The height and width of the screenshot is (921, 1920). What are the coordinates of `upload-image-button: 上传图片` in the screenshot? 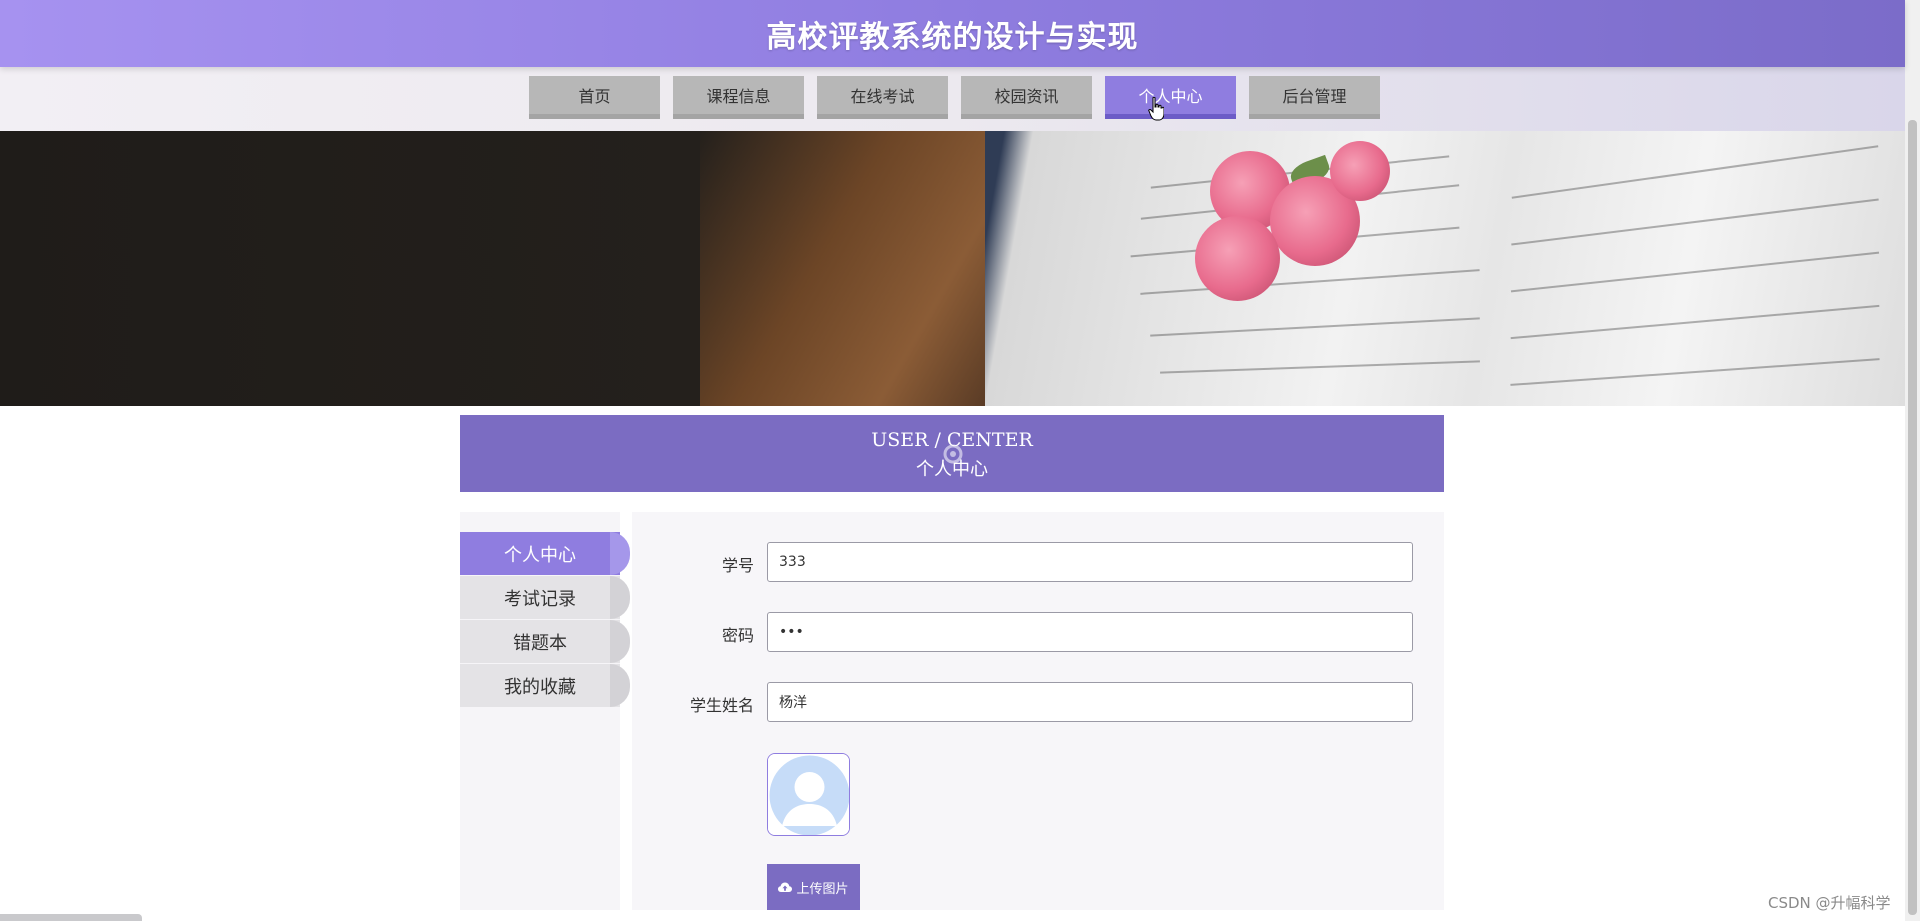 It's located at (813, 887).